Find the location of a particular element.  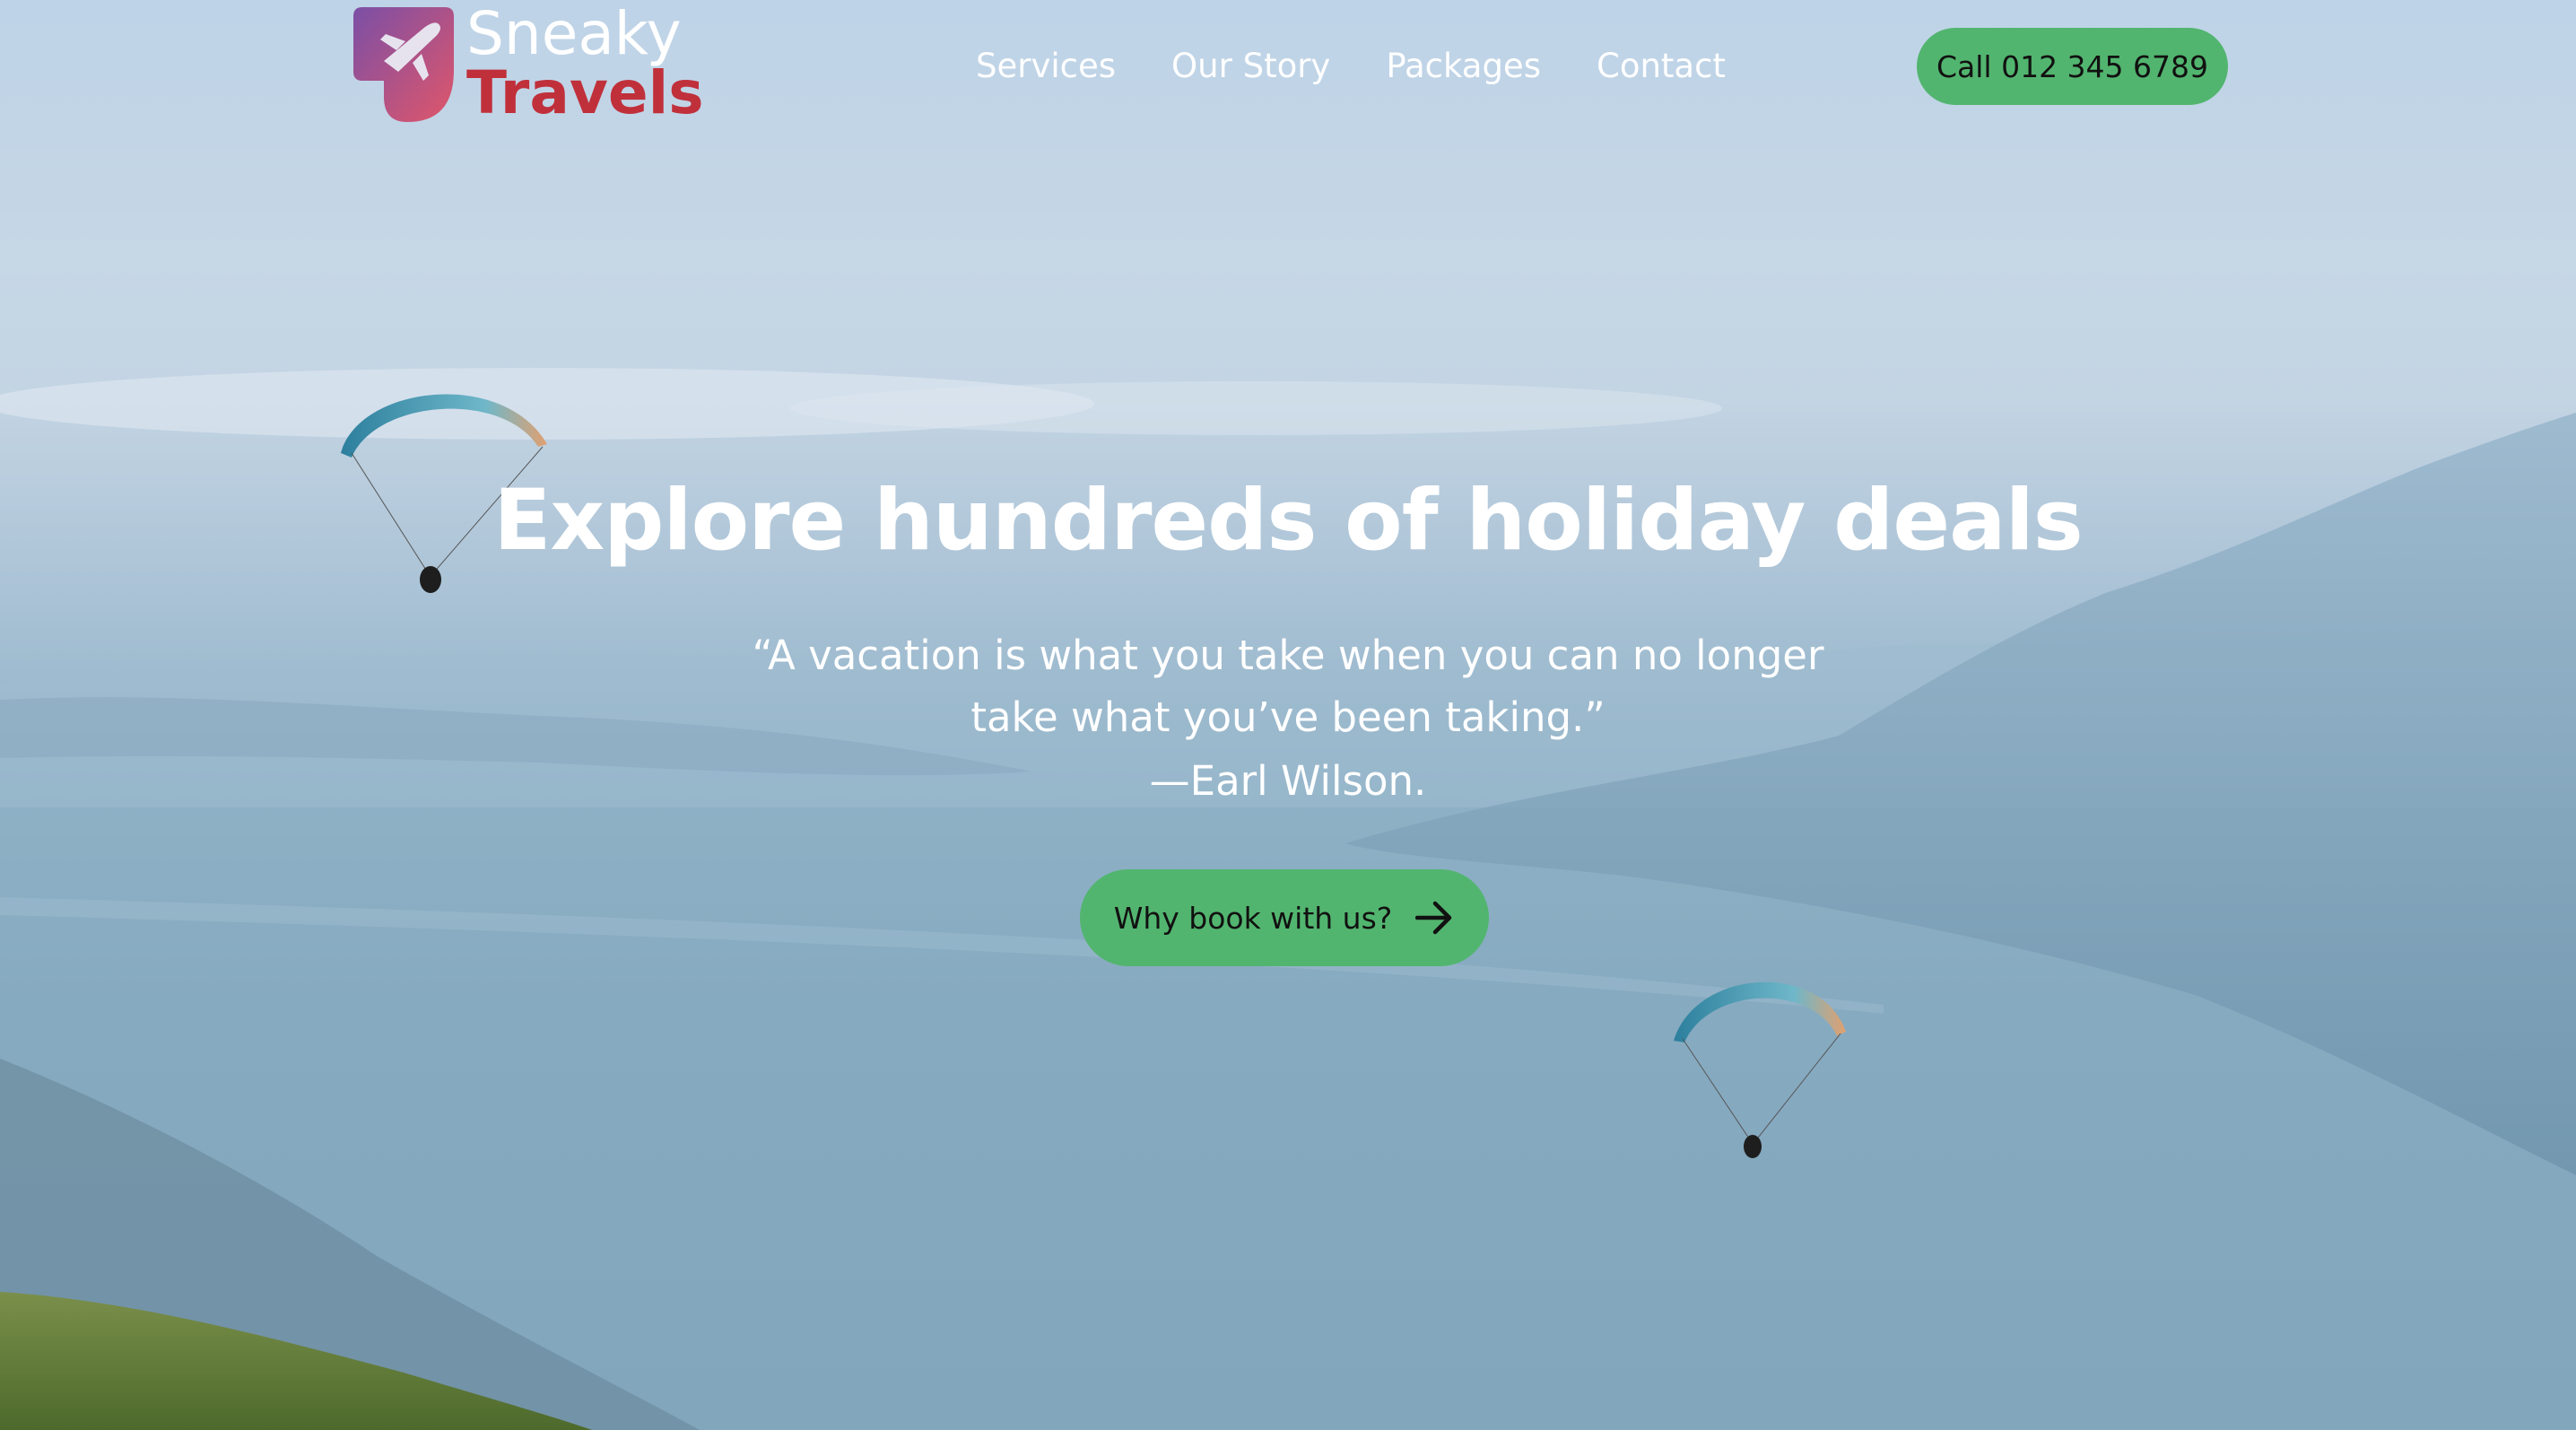

brand-logo: Sneaky Travels is located at coordinates (532, 63).